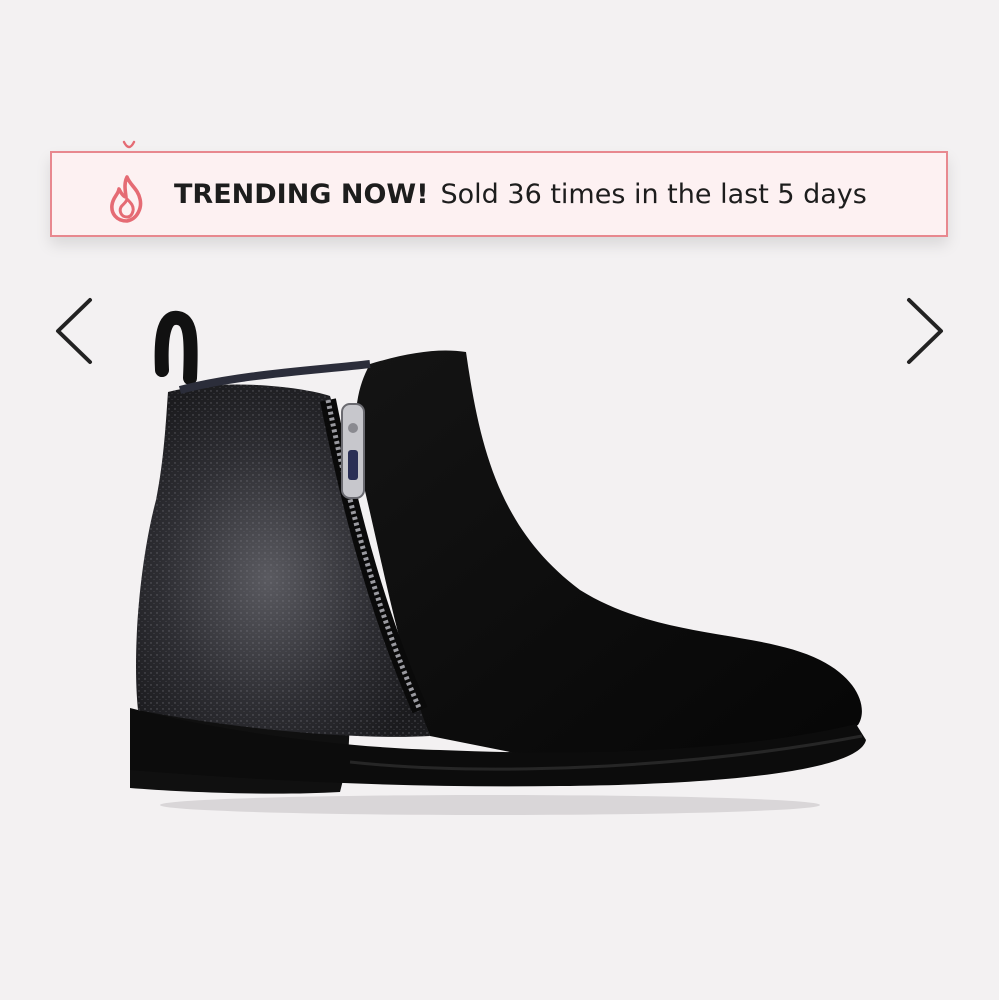 The image size is (999, 1000). What do you see at coordinates (925, 331) in the screenshot?
I see `chevron-right-icon` at bounding box center [925, 331].